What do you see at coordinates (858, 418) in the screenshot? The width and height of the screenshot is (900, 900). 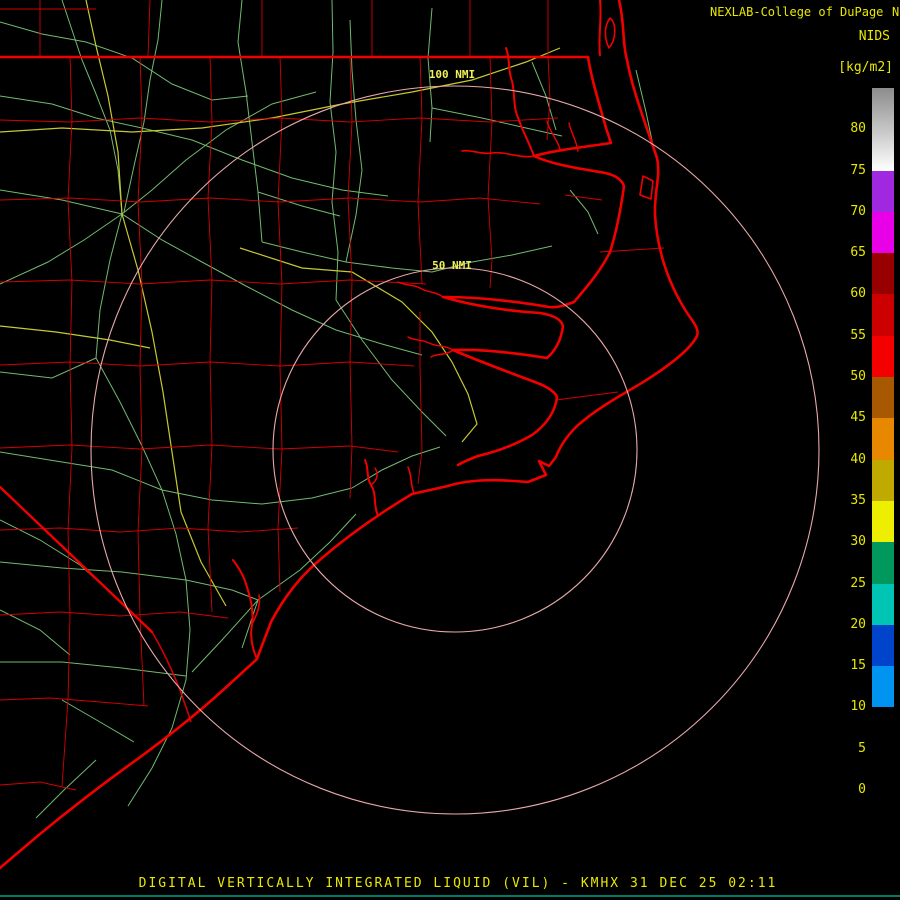 I see `colorbar-tick-label: 45` at bounding box center [858, 418].